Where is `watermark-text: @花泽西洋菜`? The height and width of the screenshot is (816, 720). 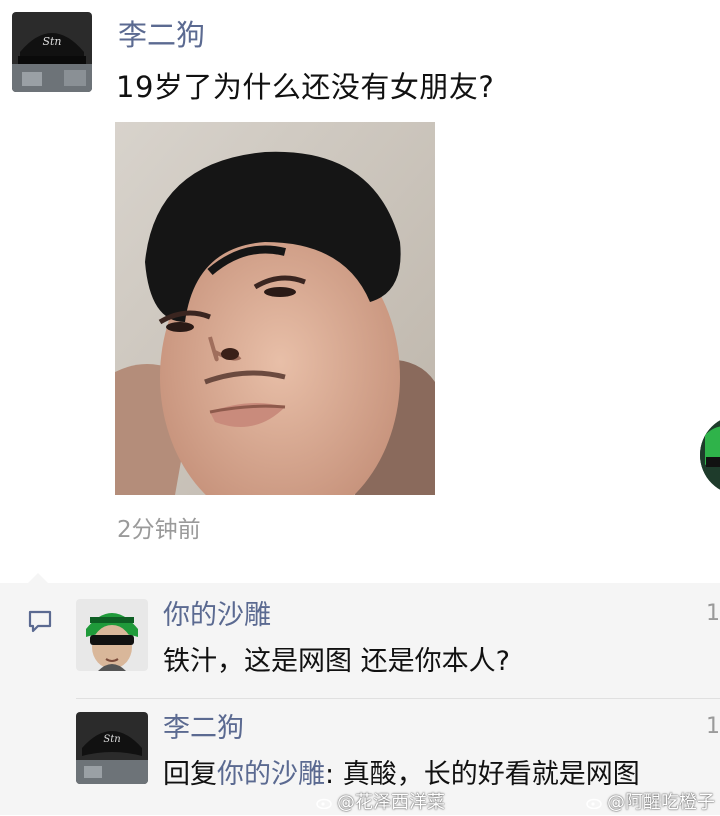 watermark-text: @花泽西洋菜 is located at coordinates (391, 802).